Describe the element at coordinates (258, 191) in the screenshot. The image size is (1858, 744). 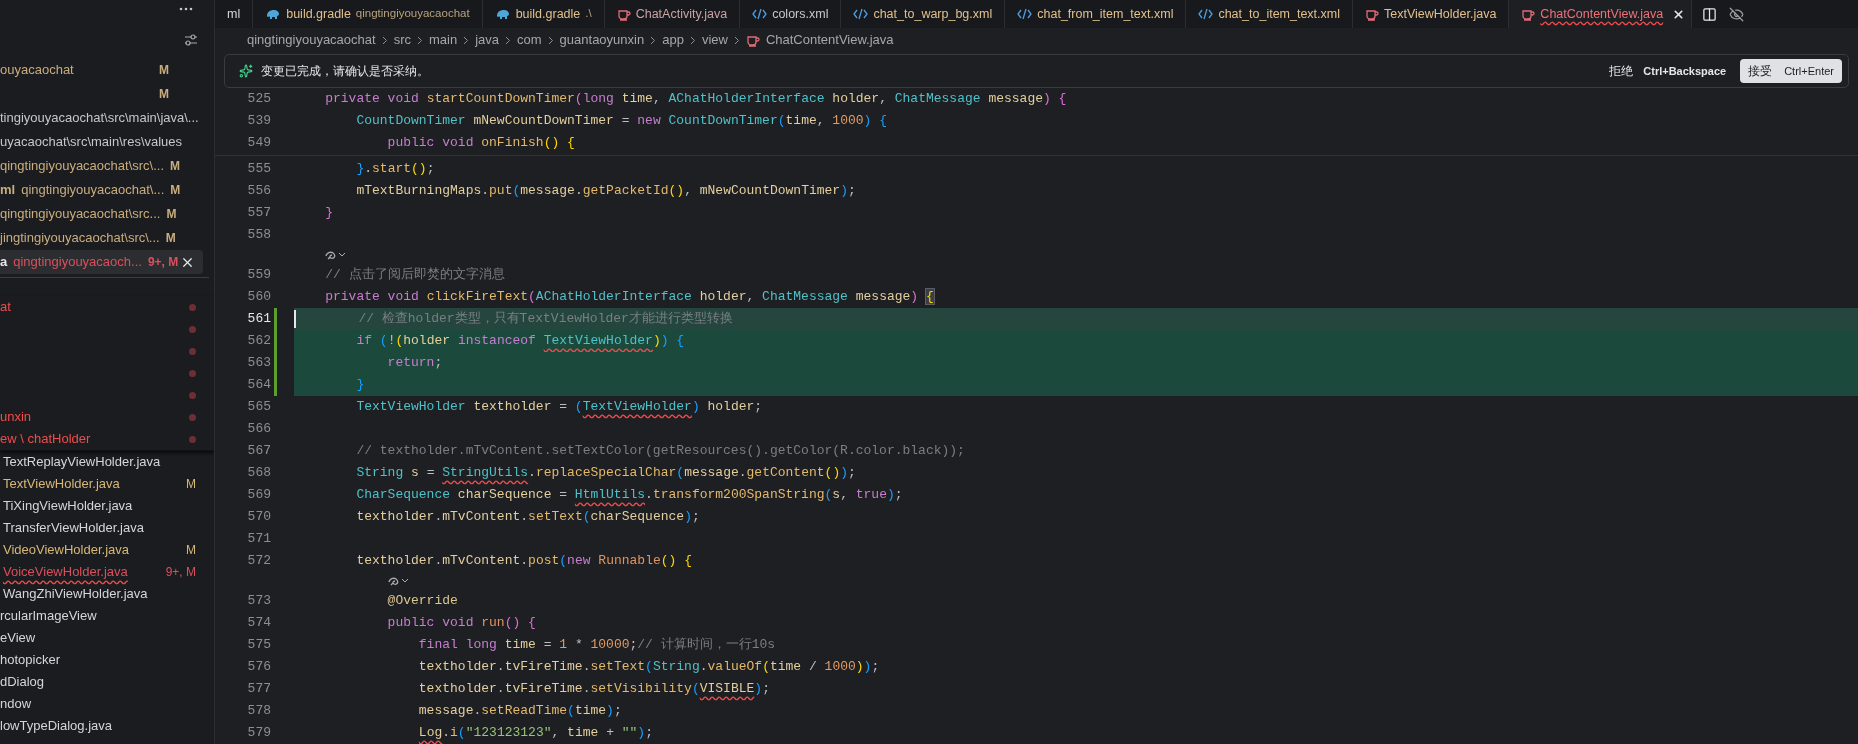
I see `line-number: 556` at that location.